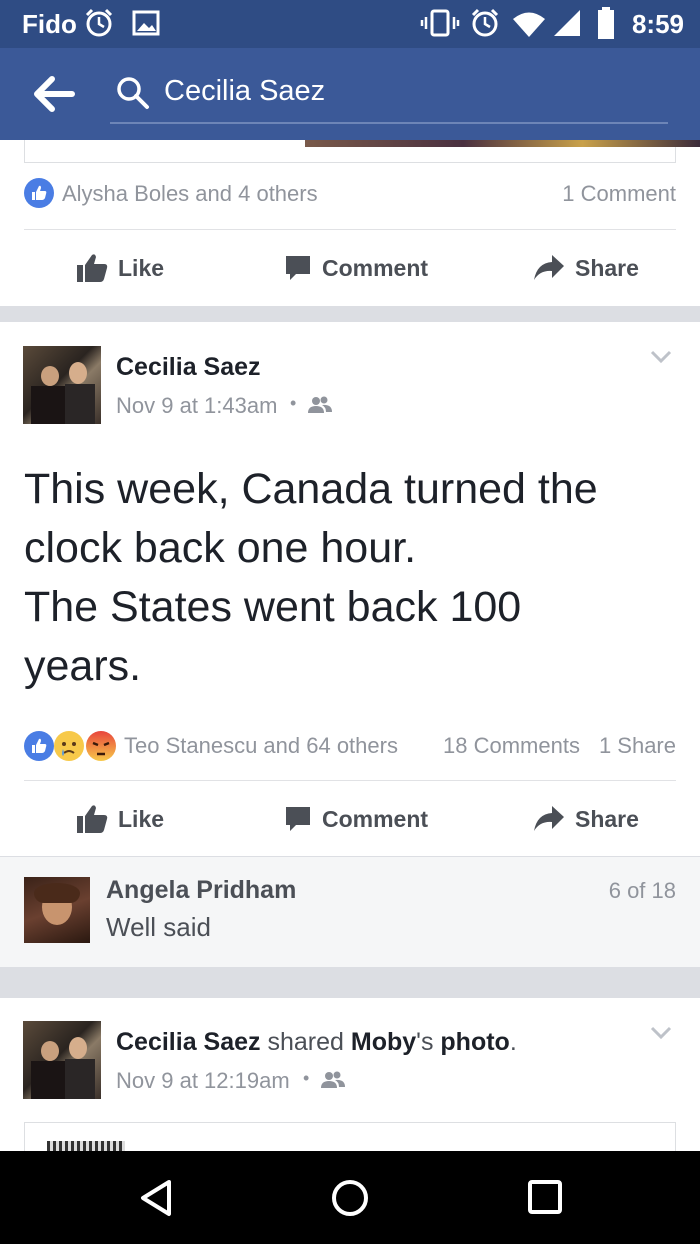 The image size is (700, 1244). What do you see at coordinates (637, 746) in the screenshot?
I see `shares-count: 1 Share` at bounding box center [637, 746].